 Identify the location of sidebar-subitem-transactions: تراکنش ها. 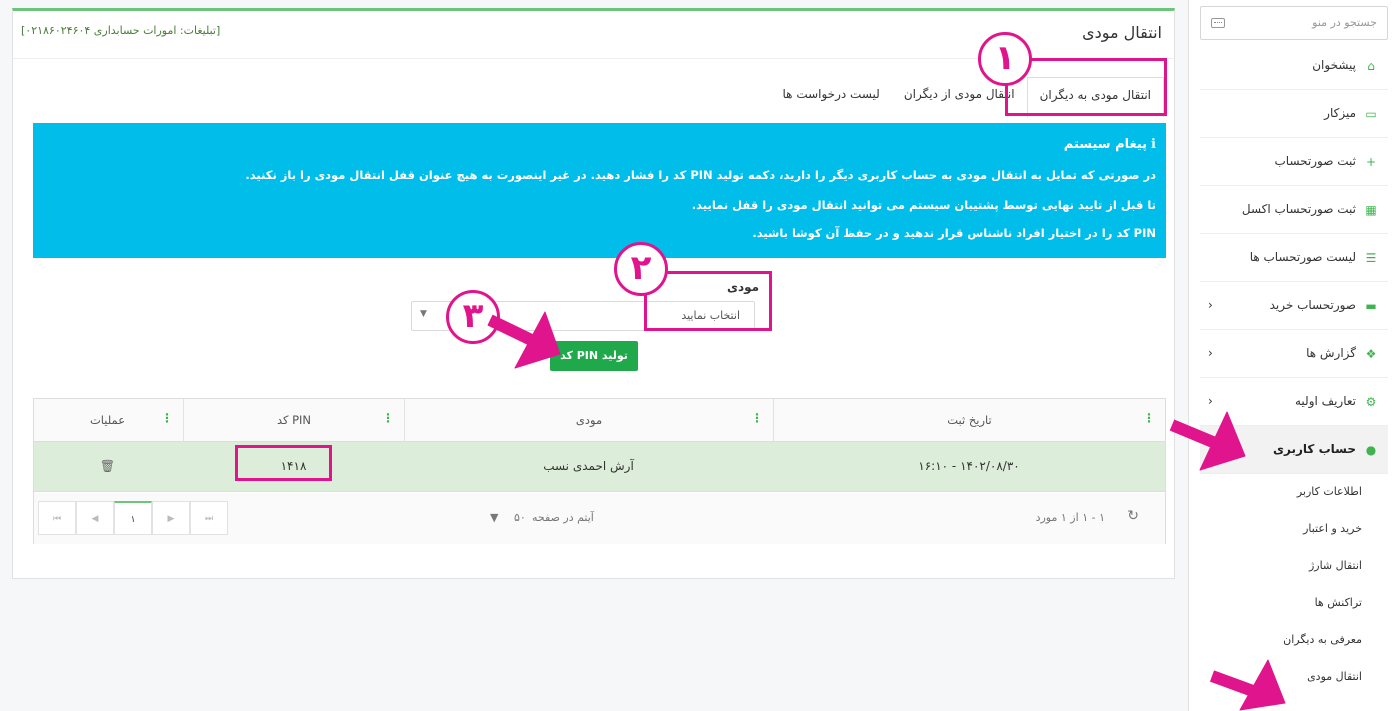
(1294, 603).